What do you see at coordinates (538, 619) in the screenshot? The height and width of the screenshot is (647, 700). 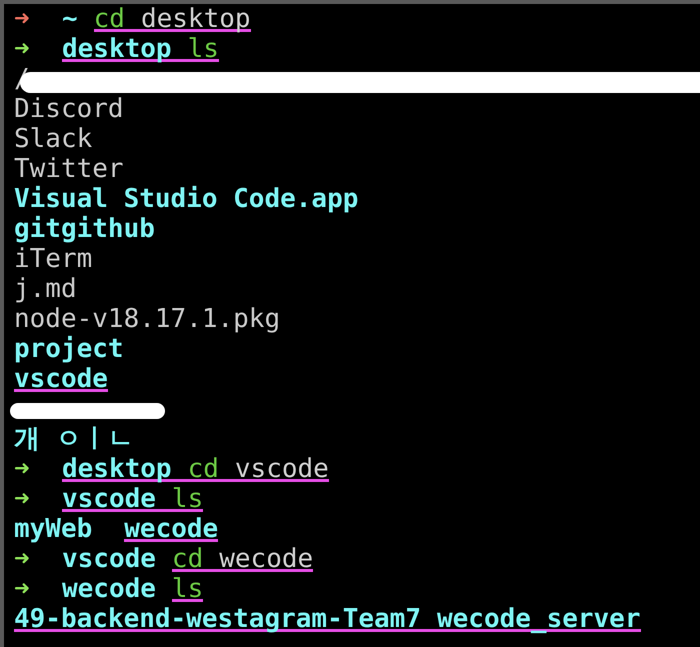 I see `folder-name: wecode_server` at bounding box center [538, 619].